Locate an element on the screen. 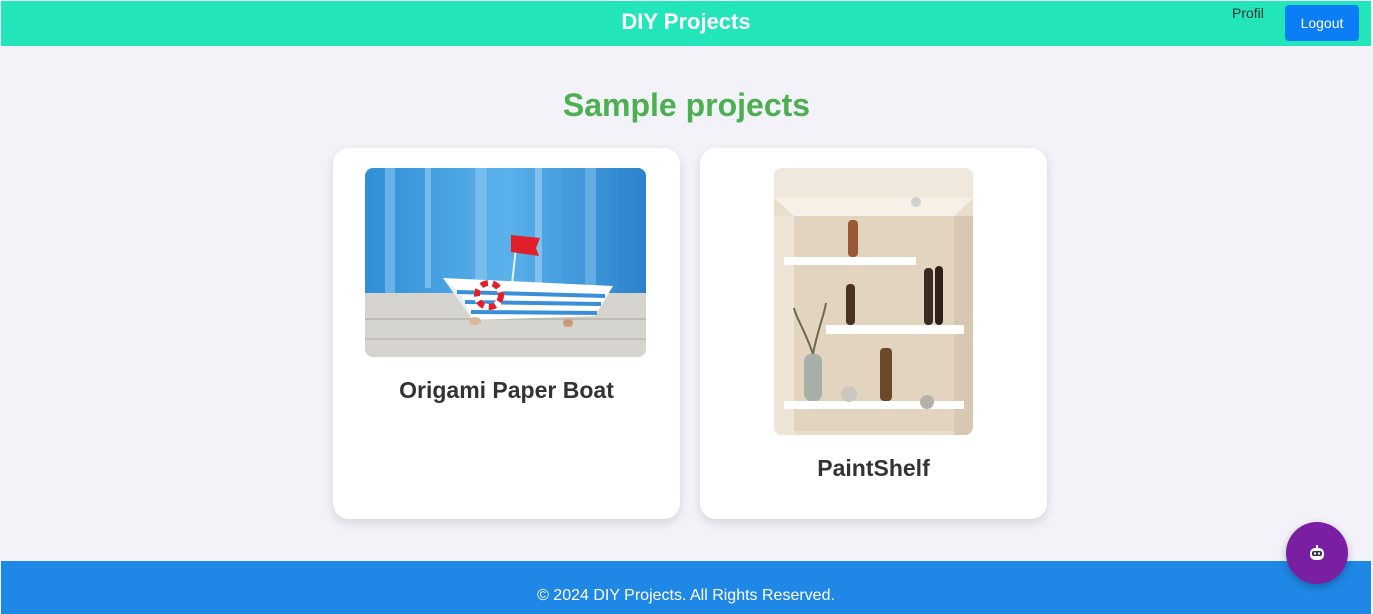 Image resolution: width=1373 pixels, height=614 pixels. page-title: Sample projects is located at coordinates (686, 105).